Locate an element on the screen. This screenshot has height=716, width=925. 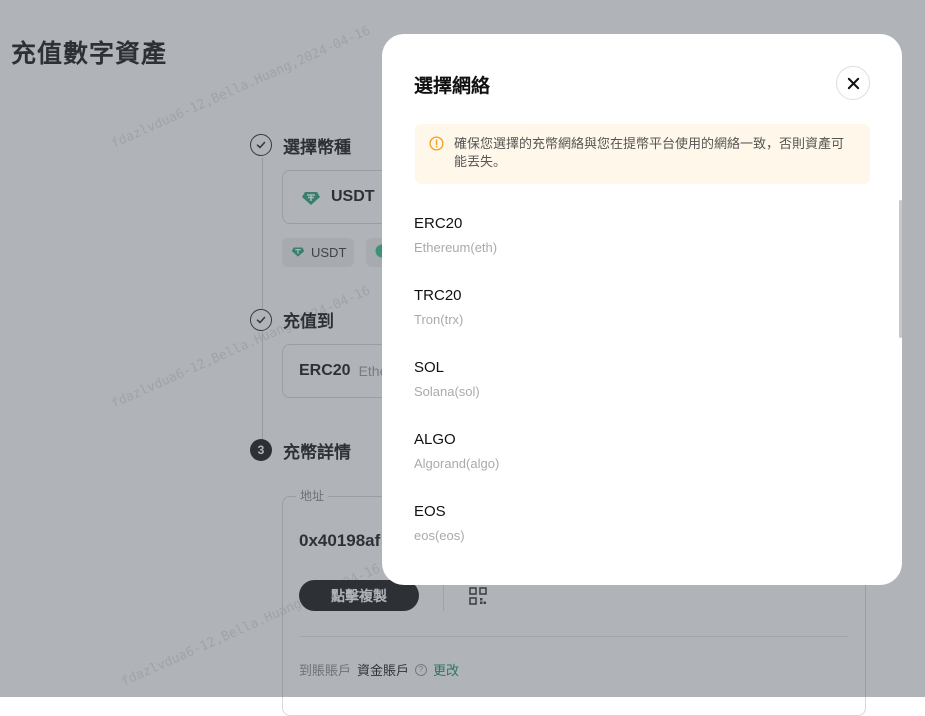
close-icon is located at coordinates (853, 83).